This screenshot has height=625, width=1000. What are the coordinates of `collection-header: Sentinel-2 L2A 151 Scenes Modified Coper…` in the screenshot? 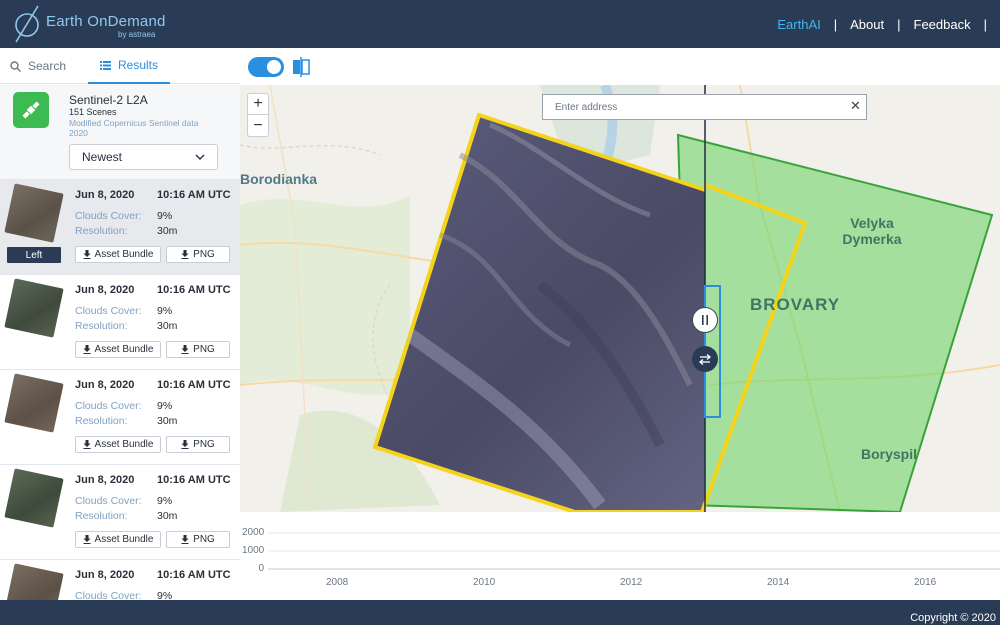 It's located at (120, 132).